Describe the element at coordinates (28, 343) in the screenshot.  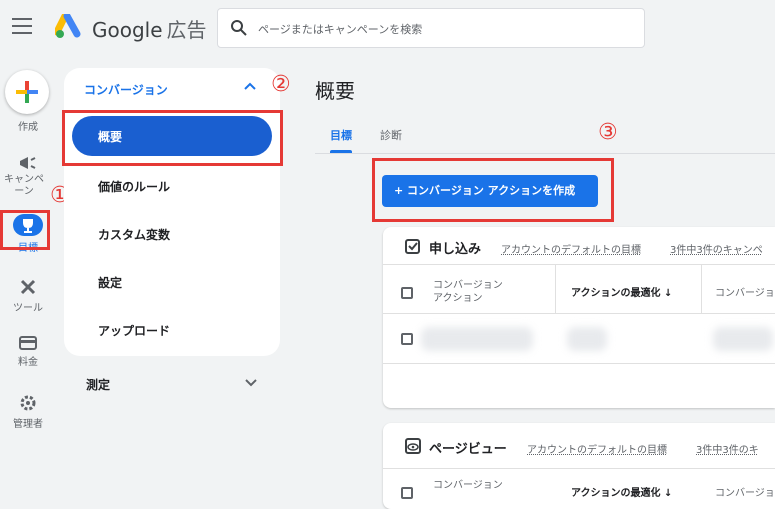
I see `billing-icon` at that location.